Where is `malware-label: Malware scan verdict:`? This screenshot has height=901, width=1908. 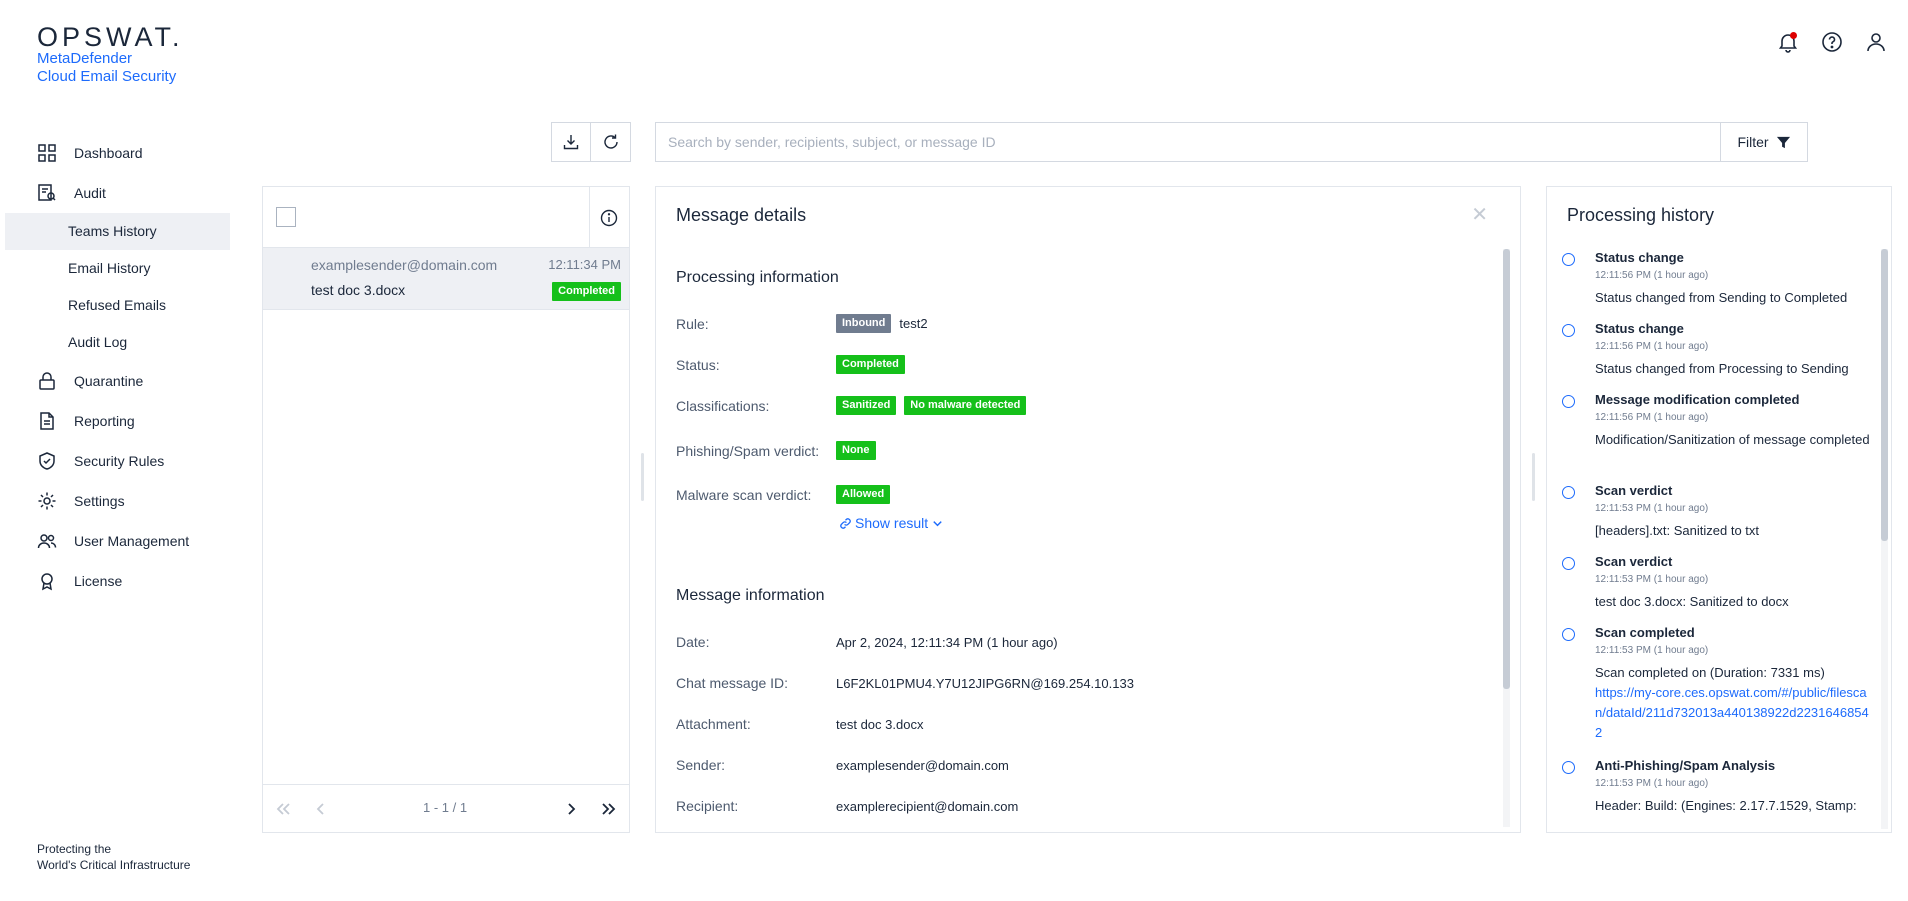 malware-label: Malware scan verdict: is located at coordinates (744, 495).